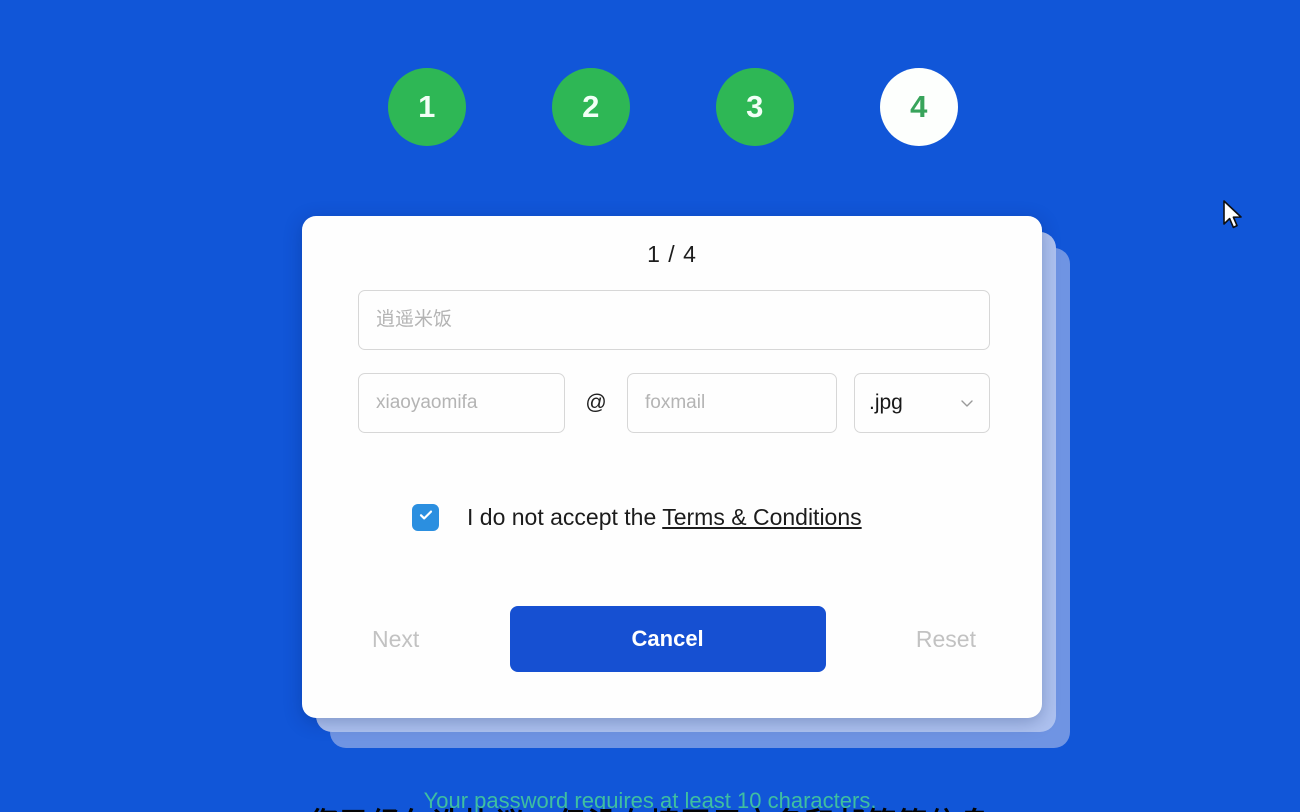  I want to click on card-title: 1 / 4, so click(672, 254).